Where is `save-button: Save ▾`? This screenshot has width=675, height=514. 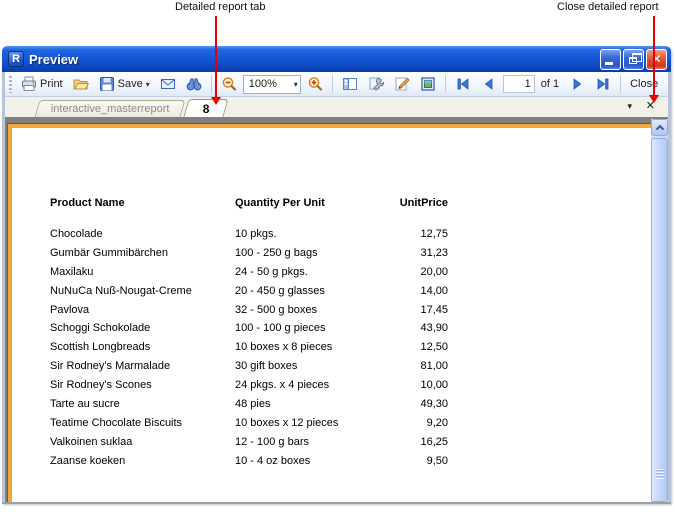
save-button: Save ▾ is located at coordinates (124, 84).